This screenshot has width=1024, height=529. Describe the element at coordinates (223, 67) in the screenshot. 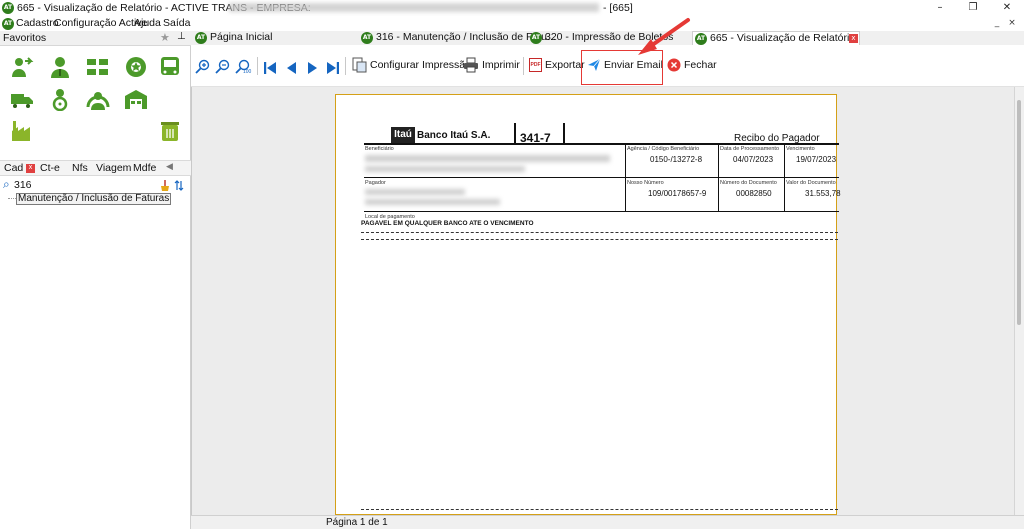

I see `zoom-out-icon` at that location.